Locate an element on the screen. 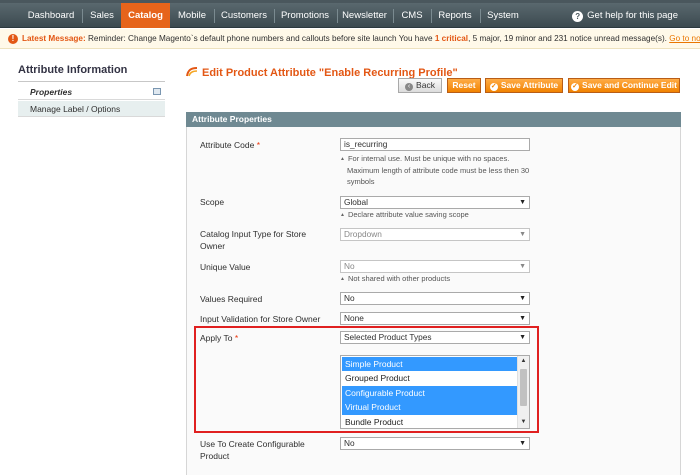  warning-icon: ! is located at coordinates (13, 39).